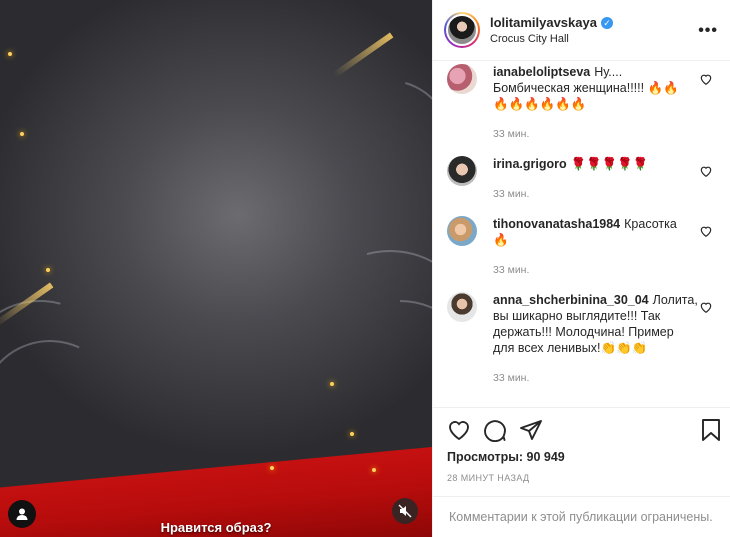 The width and height of the screenshot is (730, 537). Describe the element at coordinates (531, 430) in the screenshot. I see `share-icon` at that location.